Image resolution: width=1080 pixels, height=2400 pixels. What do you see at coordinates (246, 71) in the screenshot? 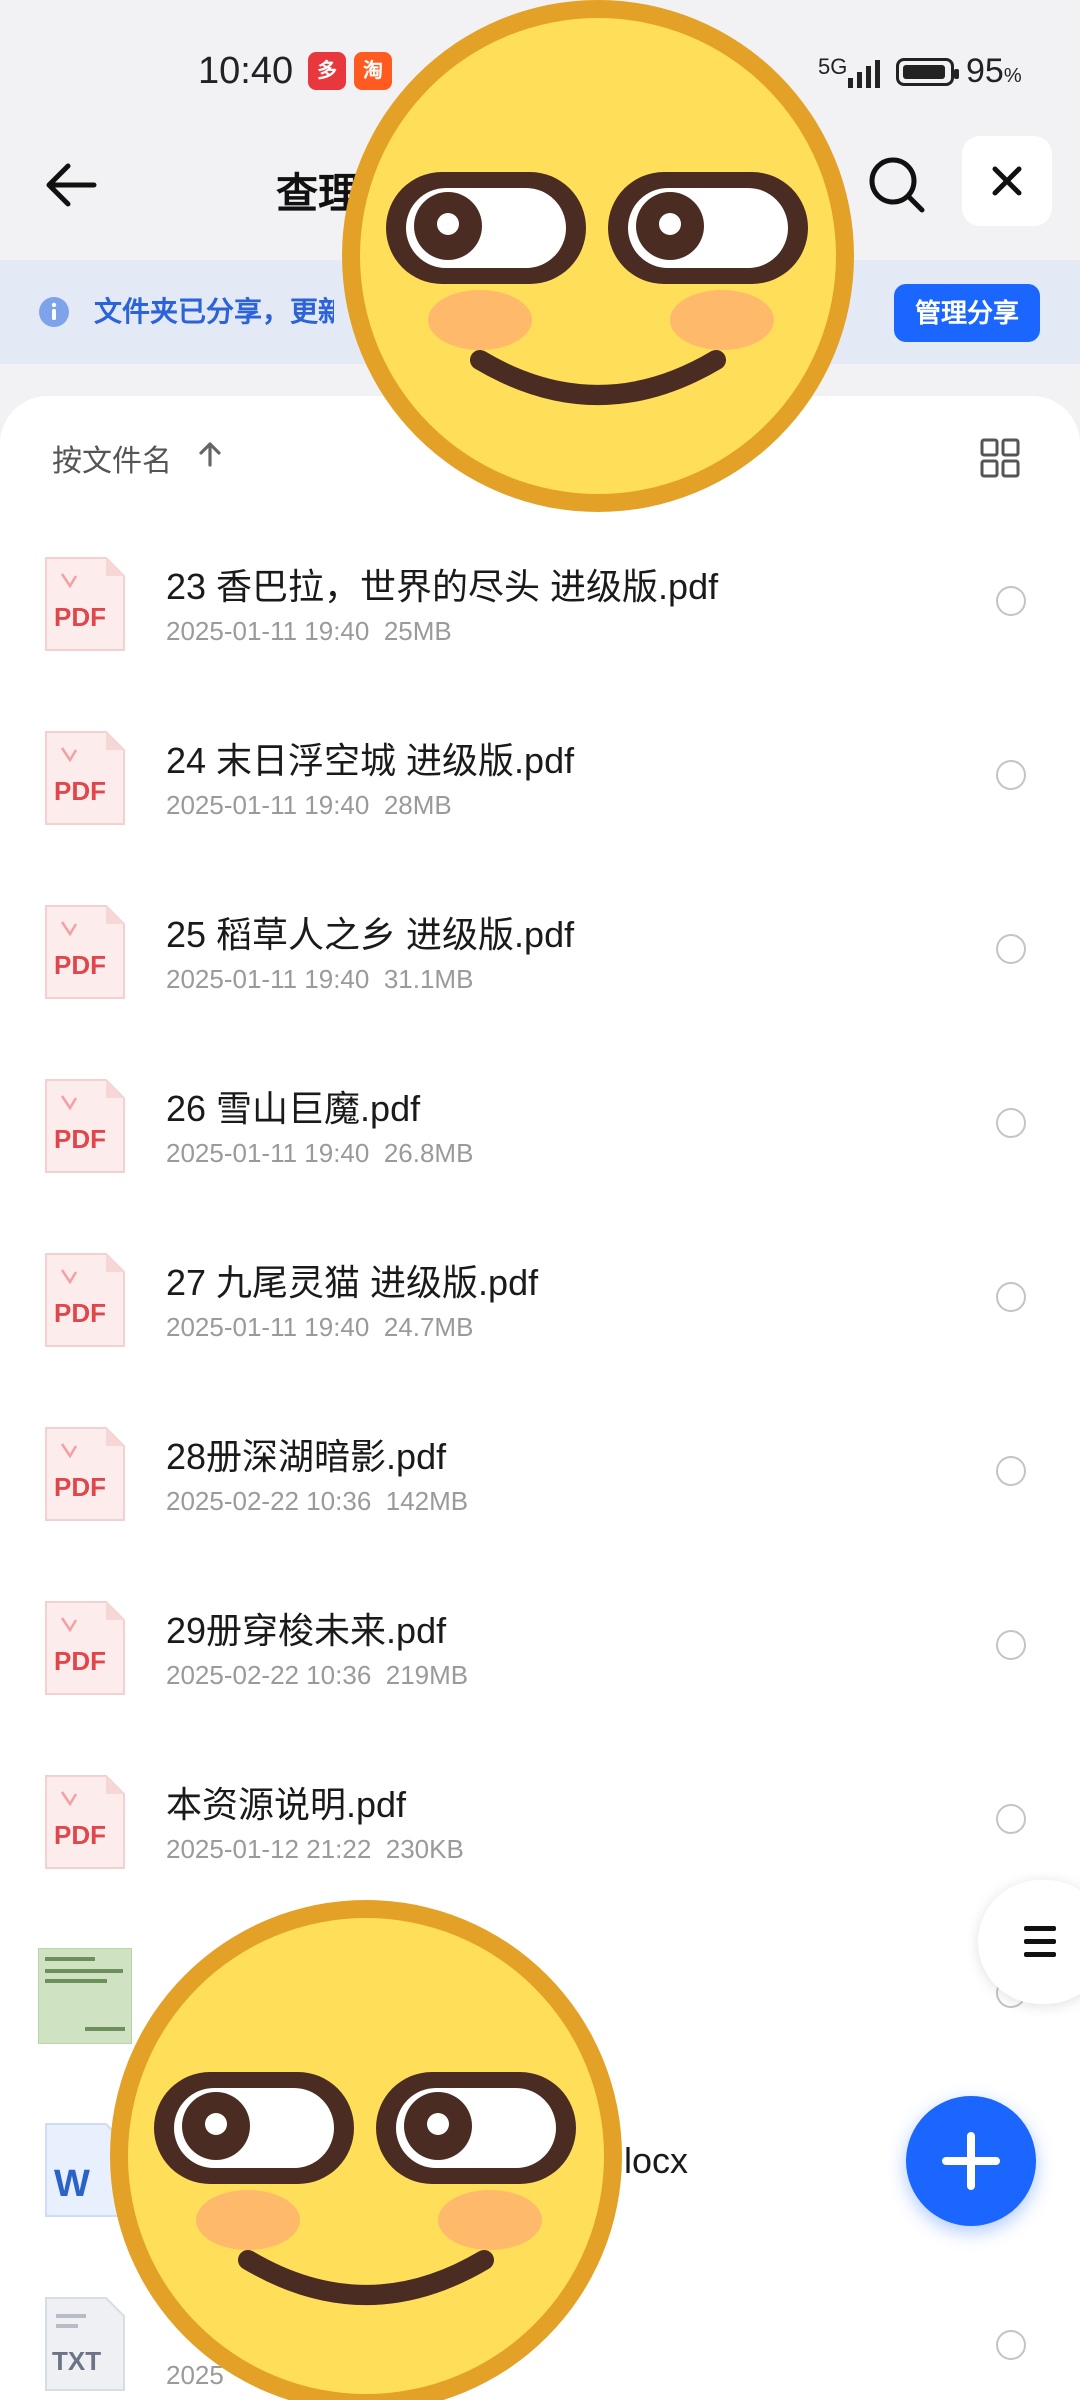
I see `status-time: 10:40` at bounding box center [246, 71].